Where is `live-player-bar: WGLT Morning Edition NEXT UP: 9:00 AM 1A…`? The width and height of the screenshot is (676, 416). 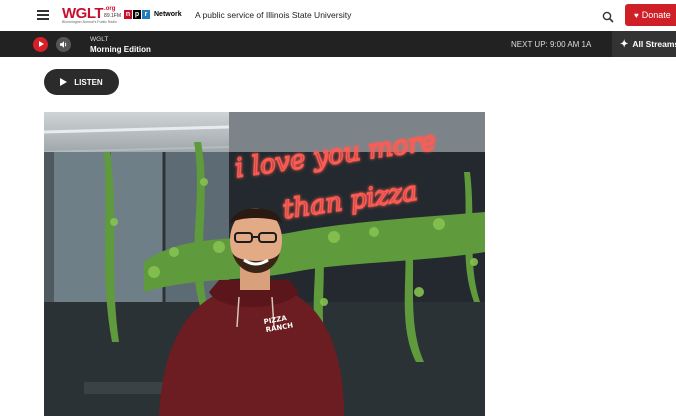
live-player-bar: WGLT Morning Edition NEXT UP: 9:00 AM 1A… is located at coordinates (338, 44).